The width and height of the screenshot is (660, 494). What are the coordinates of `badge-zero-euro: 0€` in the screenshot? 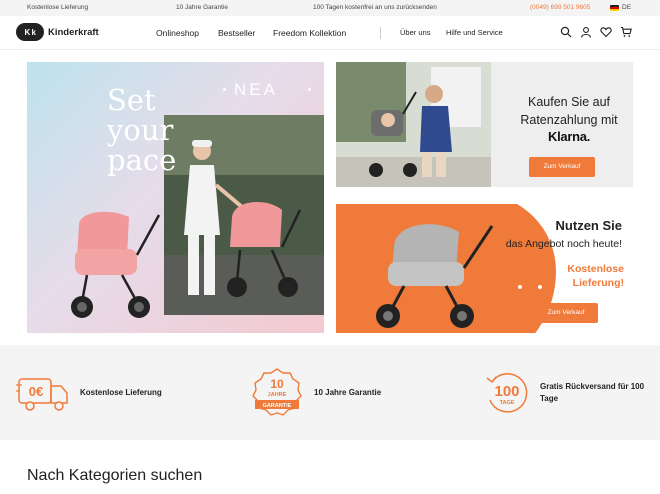 It's located at (524, 278).